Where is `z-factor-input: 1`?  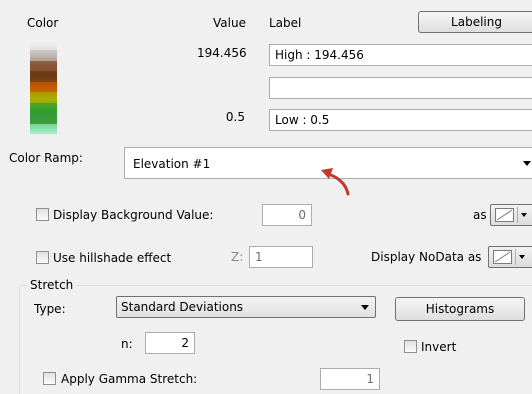
z-factor-input: 1 is located at coordinates (281, 257).